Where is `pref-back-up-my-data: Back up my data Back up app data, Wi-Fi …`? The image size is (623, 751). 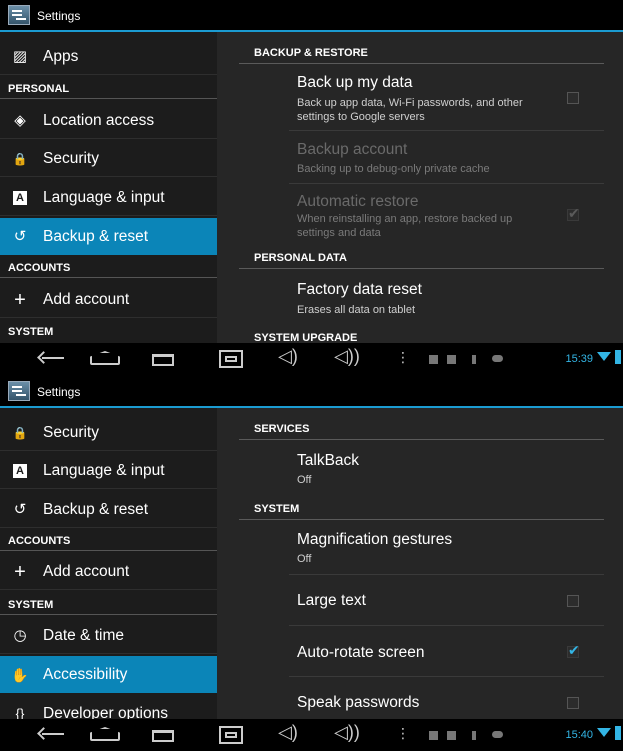
pref-back-up-my-data: Back up my data Back up app data, Wi-Fi … is located at coordinates (446, 99).